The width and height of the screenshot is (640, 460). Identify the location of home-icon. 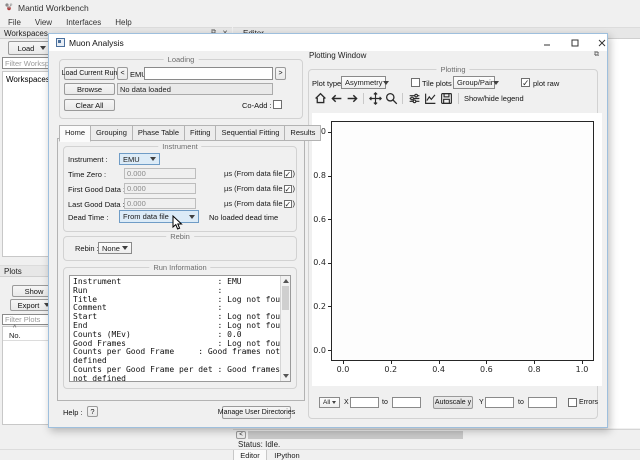
(320, 99).